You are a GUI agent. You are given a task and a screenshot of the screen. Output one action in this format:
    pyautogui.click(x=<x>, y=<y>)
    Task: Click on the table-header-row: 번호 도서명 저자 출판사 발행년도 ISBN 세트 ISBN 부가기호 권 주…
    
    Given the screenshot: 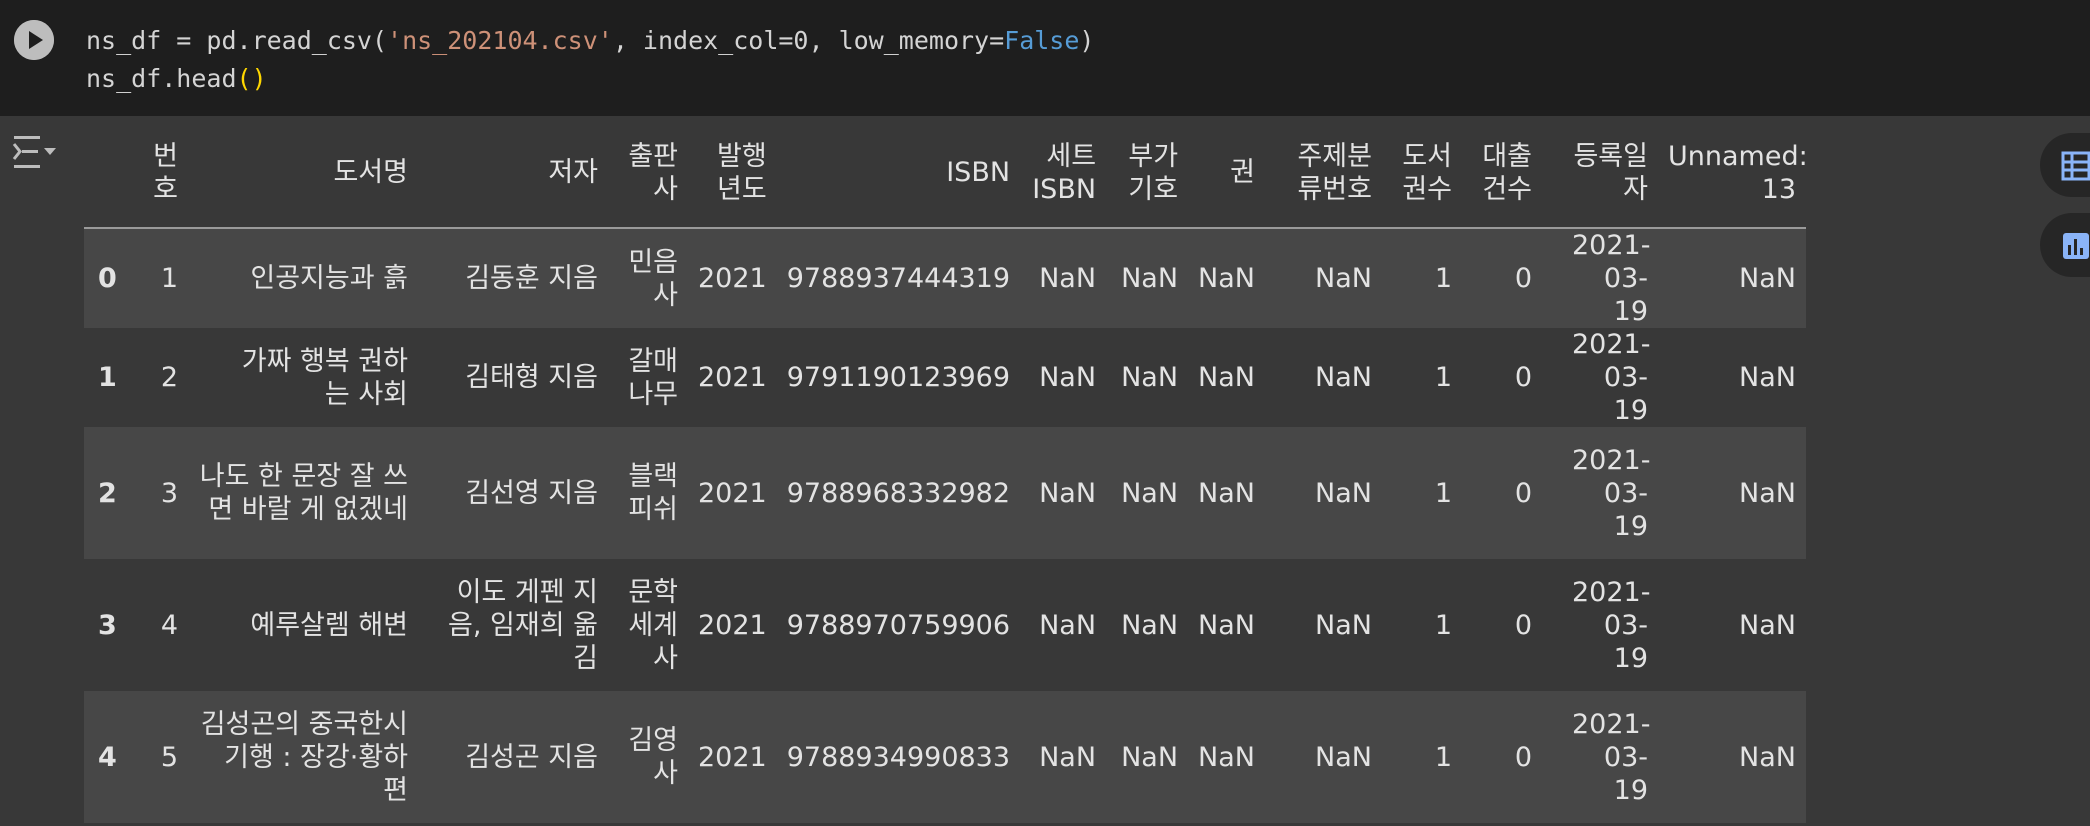 What is the action you would take?
    pyautogui.click(x=946, y=173)
    